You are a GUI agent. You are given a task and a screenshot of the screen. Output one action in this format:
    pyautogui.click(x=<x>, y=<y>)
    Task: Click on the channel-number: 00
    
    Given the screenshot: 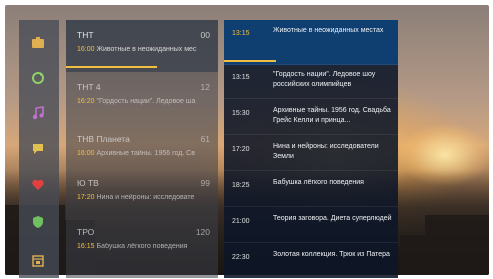 What is the action you would take?
    pyautogui.click(x=205, y=35)
    